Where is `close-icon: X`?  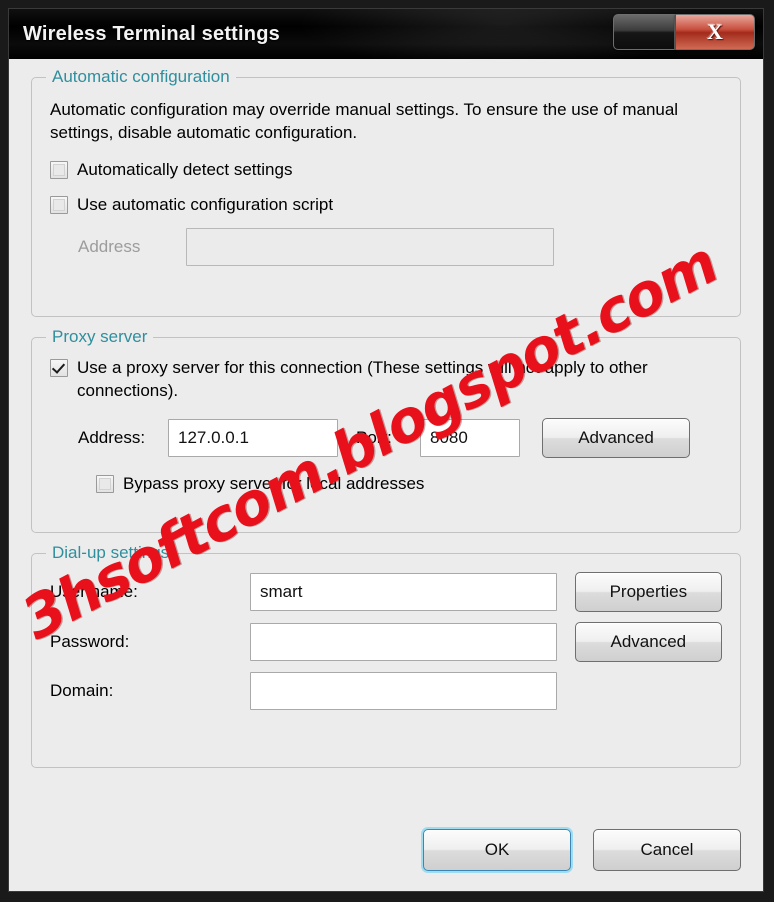 close-icon: X is located at coordinates (715, 31).